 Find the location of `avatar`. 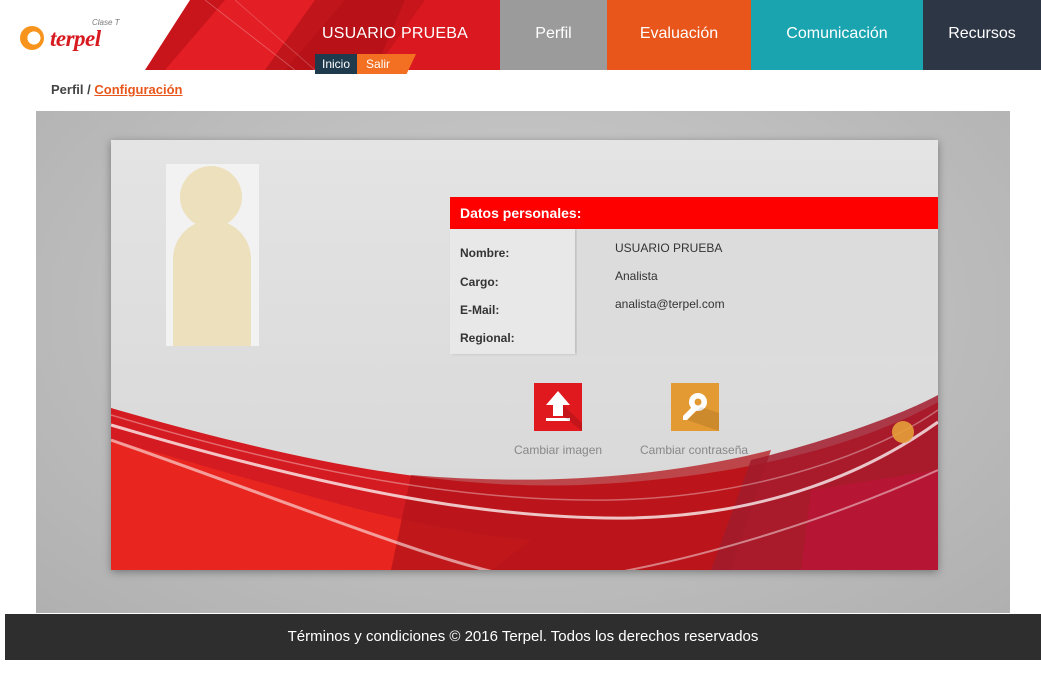

avatar is located at coordinates (212, 255).